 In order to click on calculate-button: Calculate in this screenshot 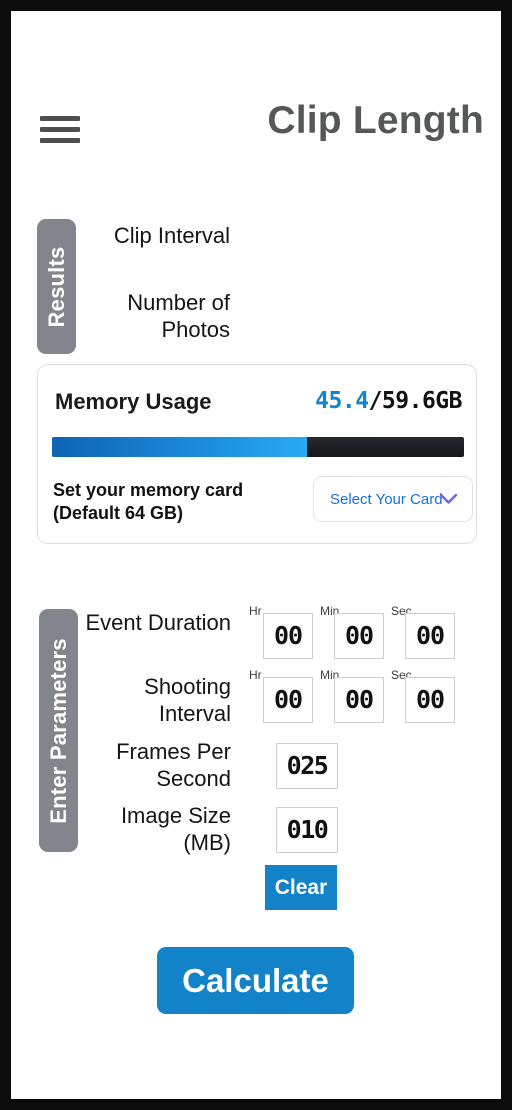, I will do `click(255, 980)`.